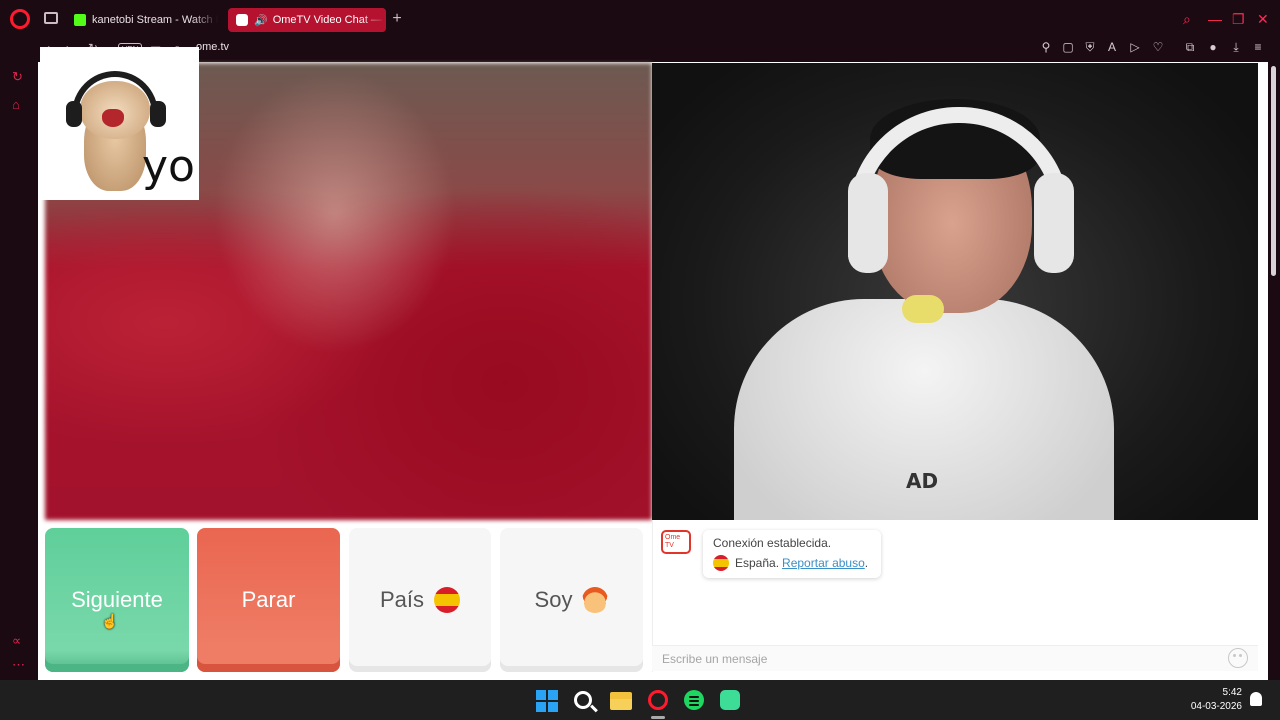  What do you see at coordinates (242, 20) in the screenshot?
I see `ometv-icon` at bounding box center [242, 20].